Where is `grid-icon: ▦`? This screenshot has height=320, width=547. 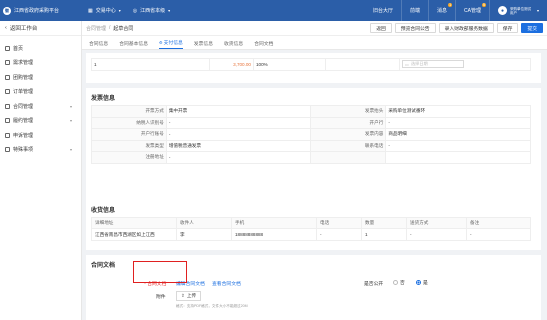 grid-icon: ▦ is located at coordinates (90, 10).